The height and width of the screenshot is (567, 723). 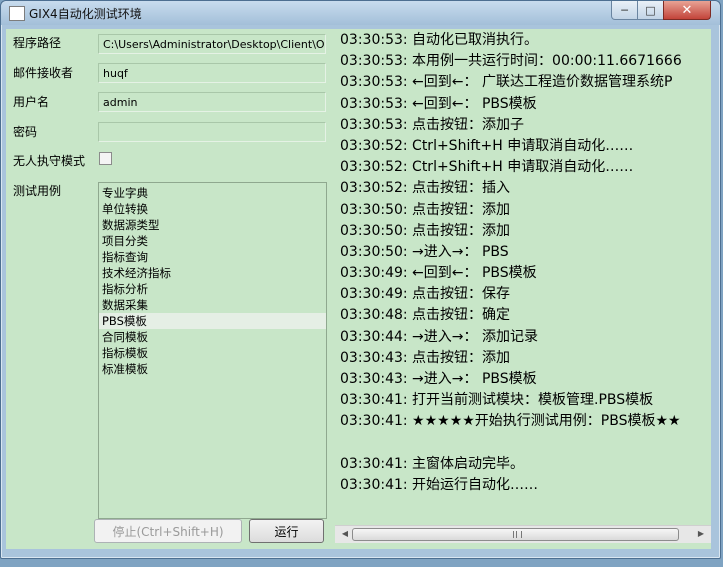 What do you see at coordinates (212, 193) in the screenshot?
I see `test-case-item: 专业字典` at bounding box center [212, 193].